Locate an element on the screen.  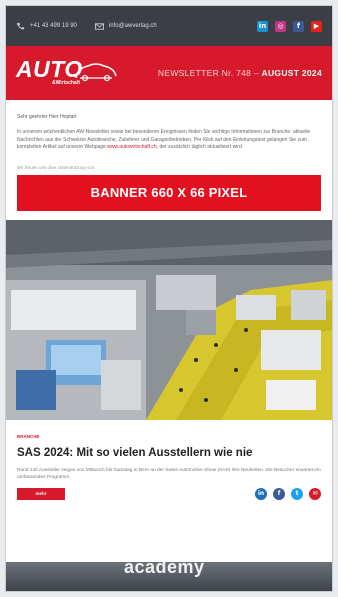
website-link: www.autowirtschaft.ch is located at coordinates (131, 147).